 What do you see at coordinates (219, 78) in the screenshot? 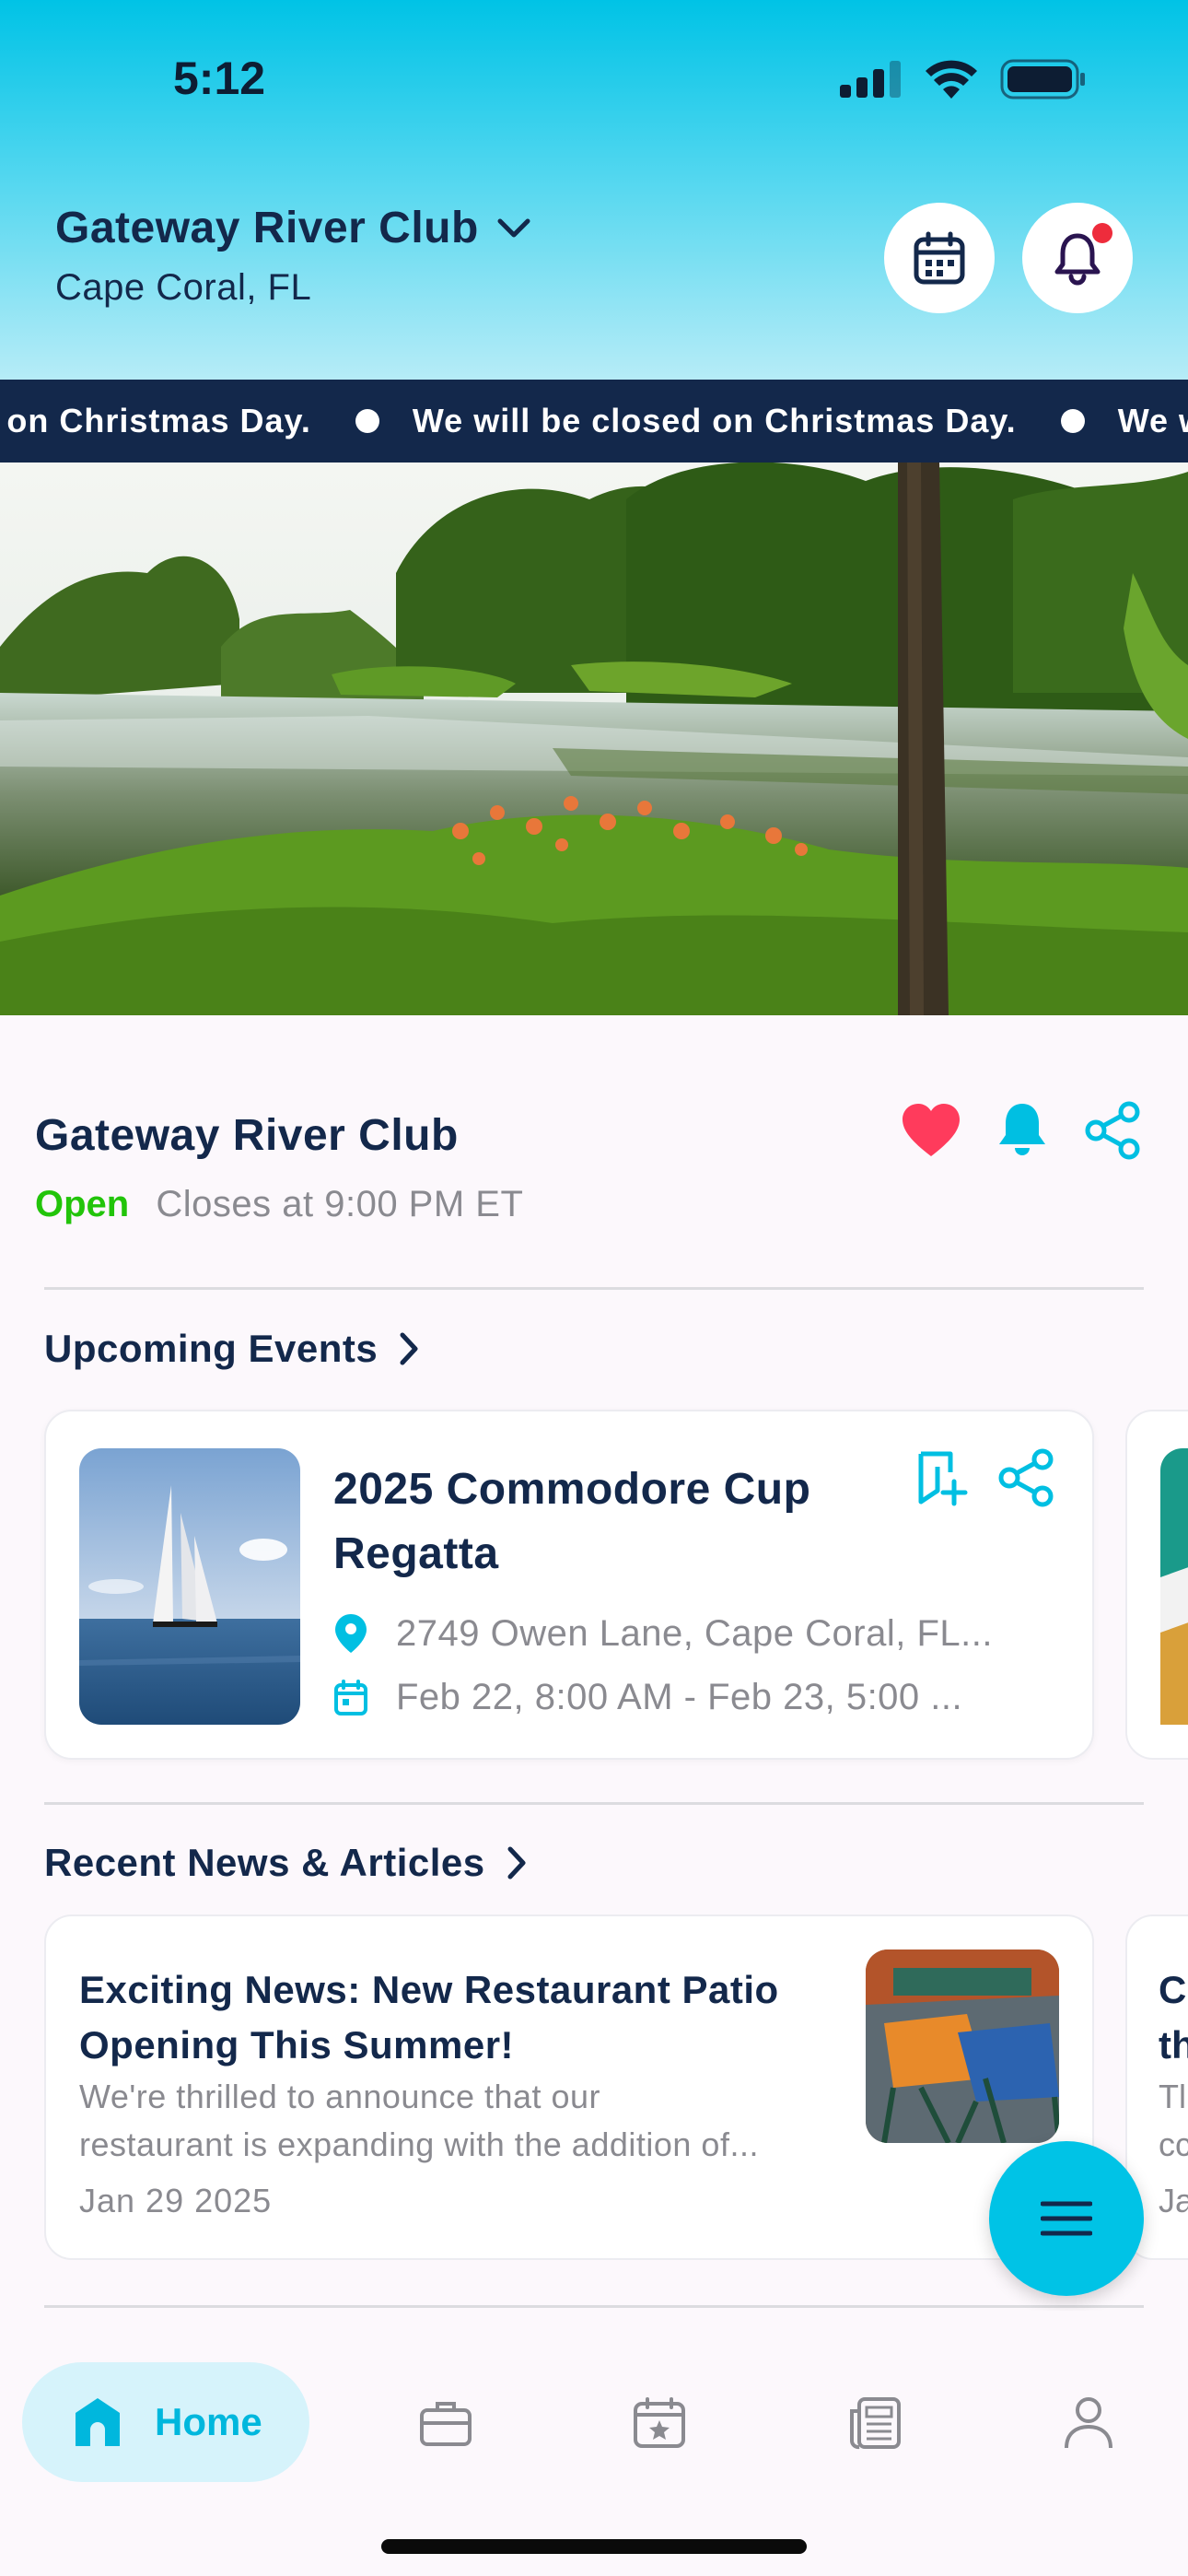
I see `status-time: 5:12` at bounding box center [219, 78].